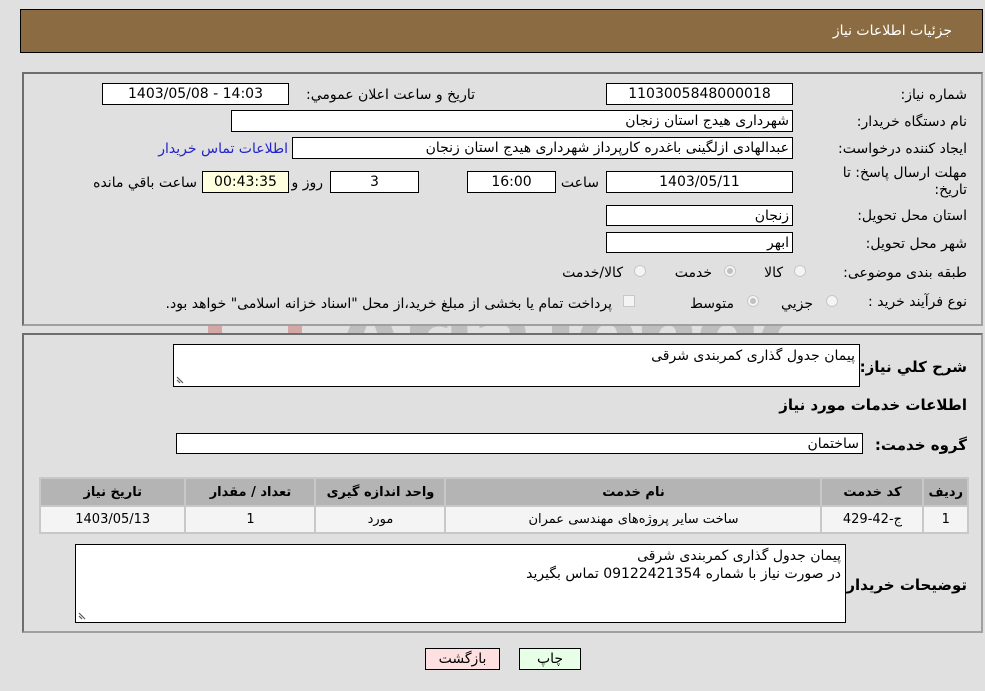 Image resolution: width=985 pixels, height=691 pixels. I want to click on print-button: چاپ, so click(550, 659).